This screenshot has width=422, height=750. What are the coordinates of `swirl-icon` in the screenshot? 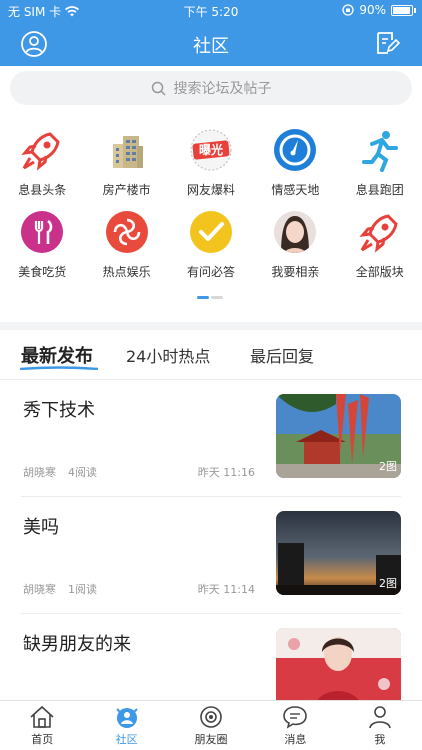 It's located at (127, 232).